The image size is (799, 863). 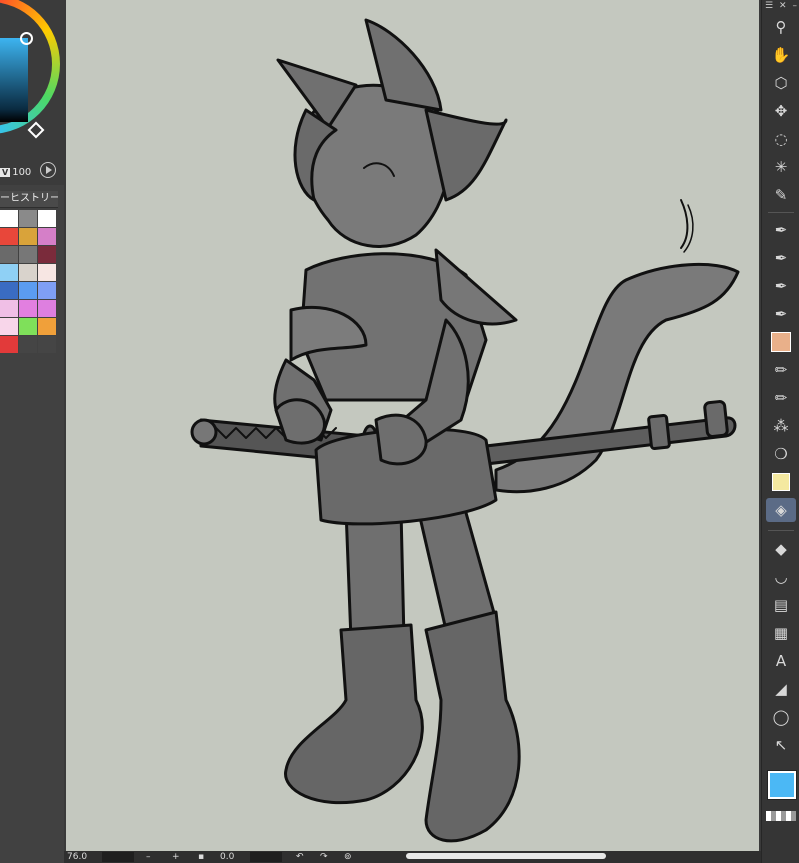 I want to click on marker-tool-icon, so click(x=781, y=482).